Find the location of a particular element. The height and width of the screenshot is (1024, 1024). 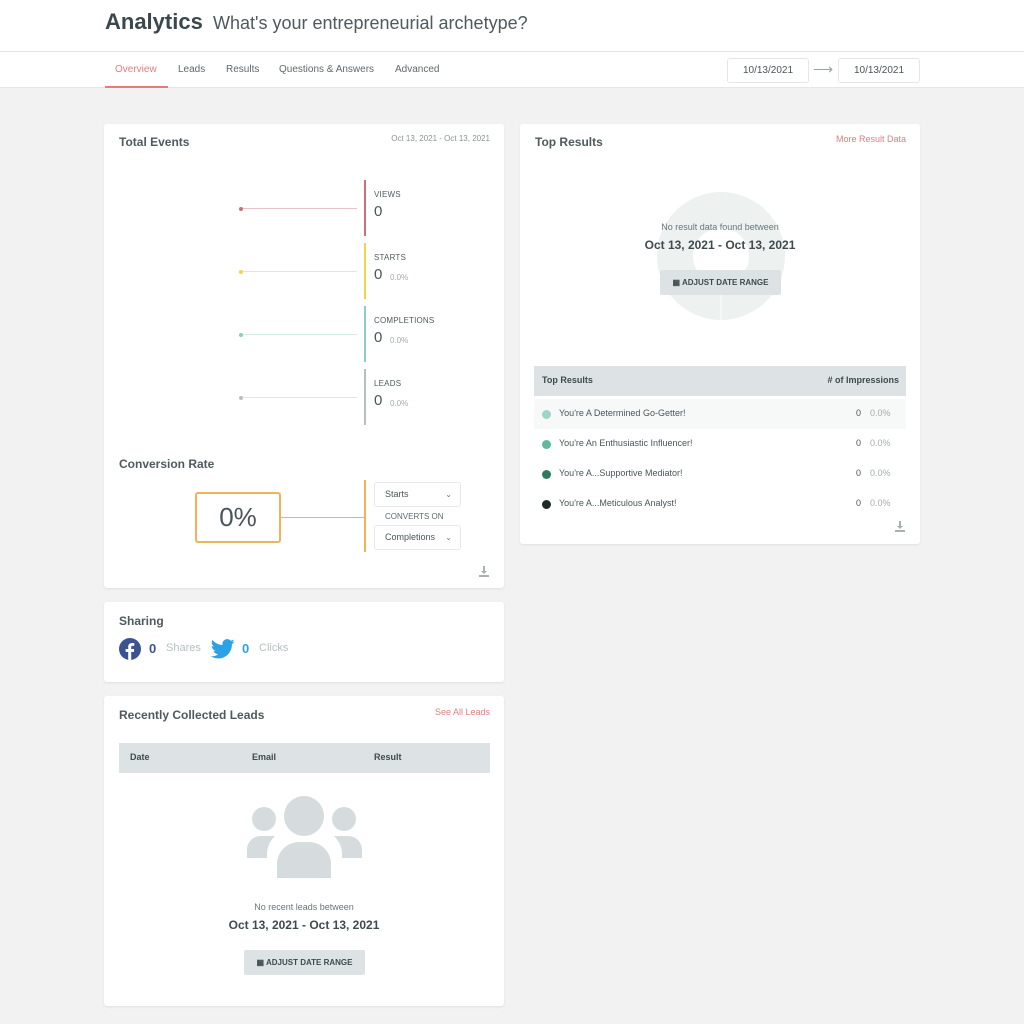

no-results-message: No result data found between is located at coordinates (720, 227).